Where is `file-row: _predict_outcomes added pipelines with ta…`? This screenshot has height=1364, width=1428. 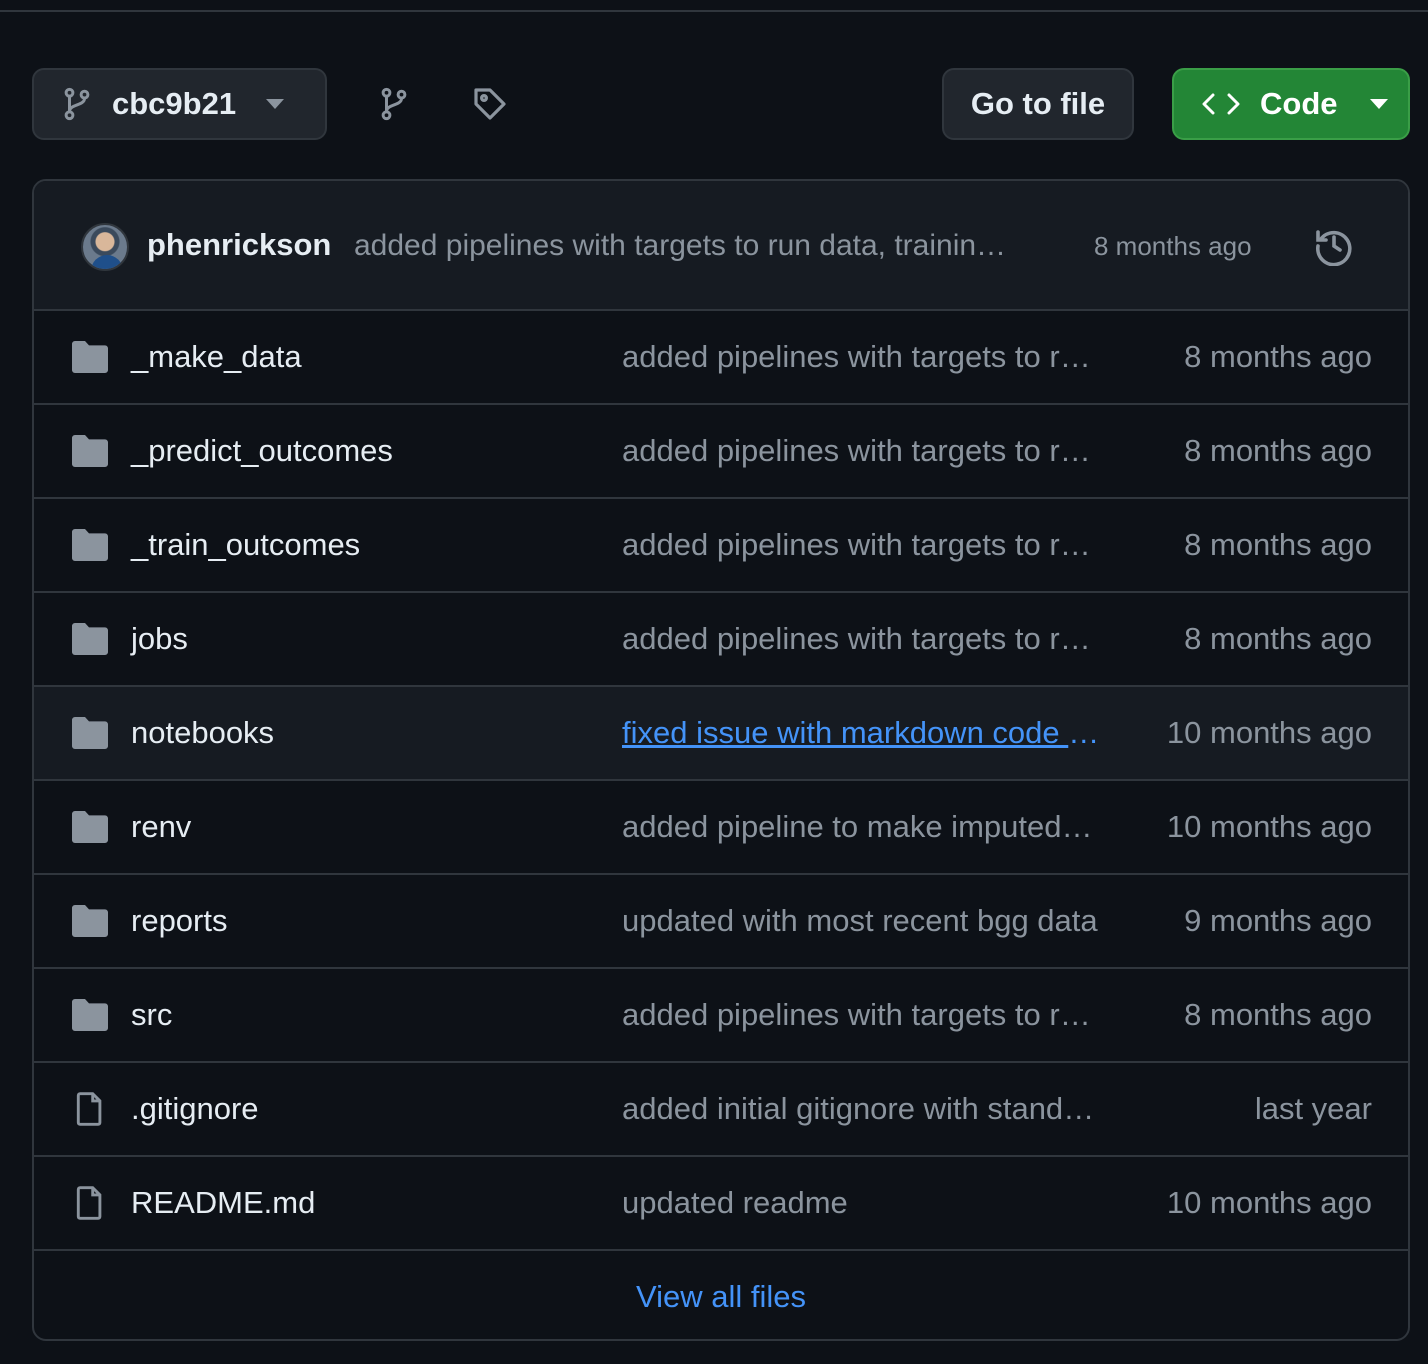
file-row: _predict_outcomes added pipelines with ta… is located at coordinates (721, 452).